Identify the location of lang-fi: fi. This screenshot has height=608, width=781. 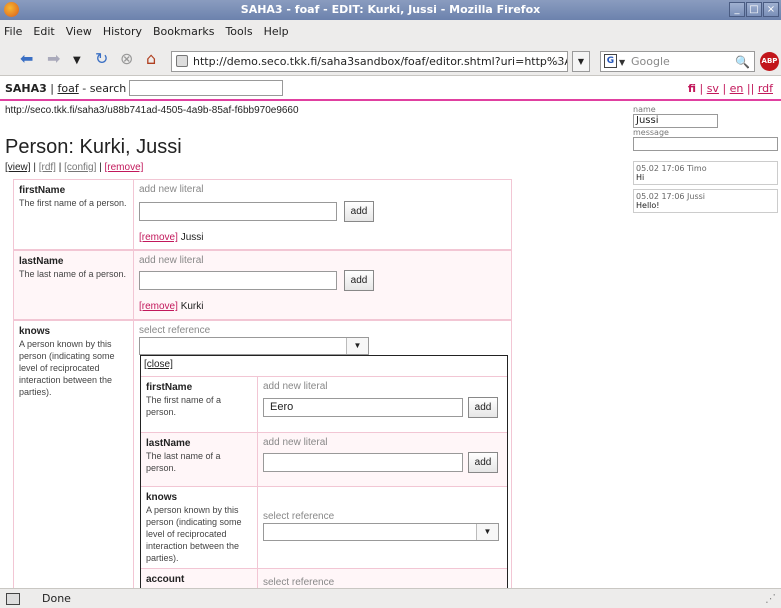
(692, 88).